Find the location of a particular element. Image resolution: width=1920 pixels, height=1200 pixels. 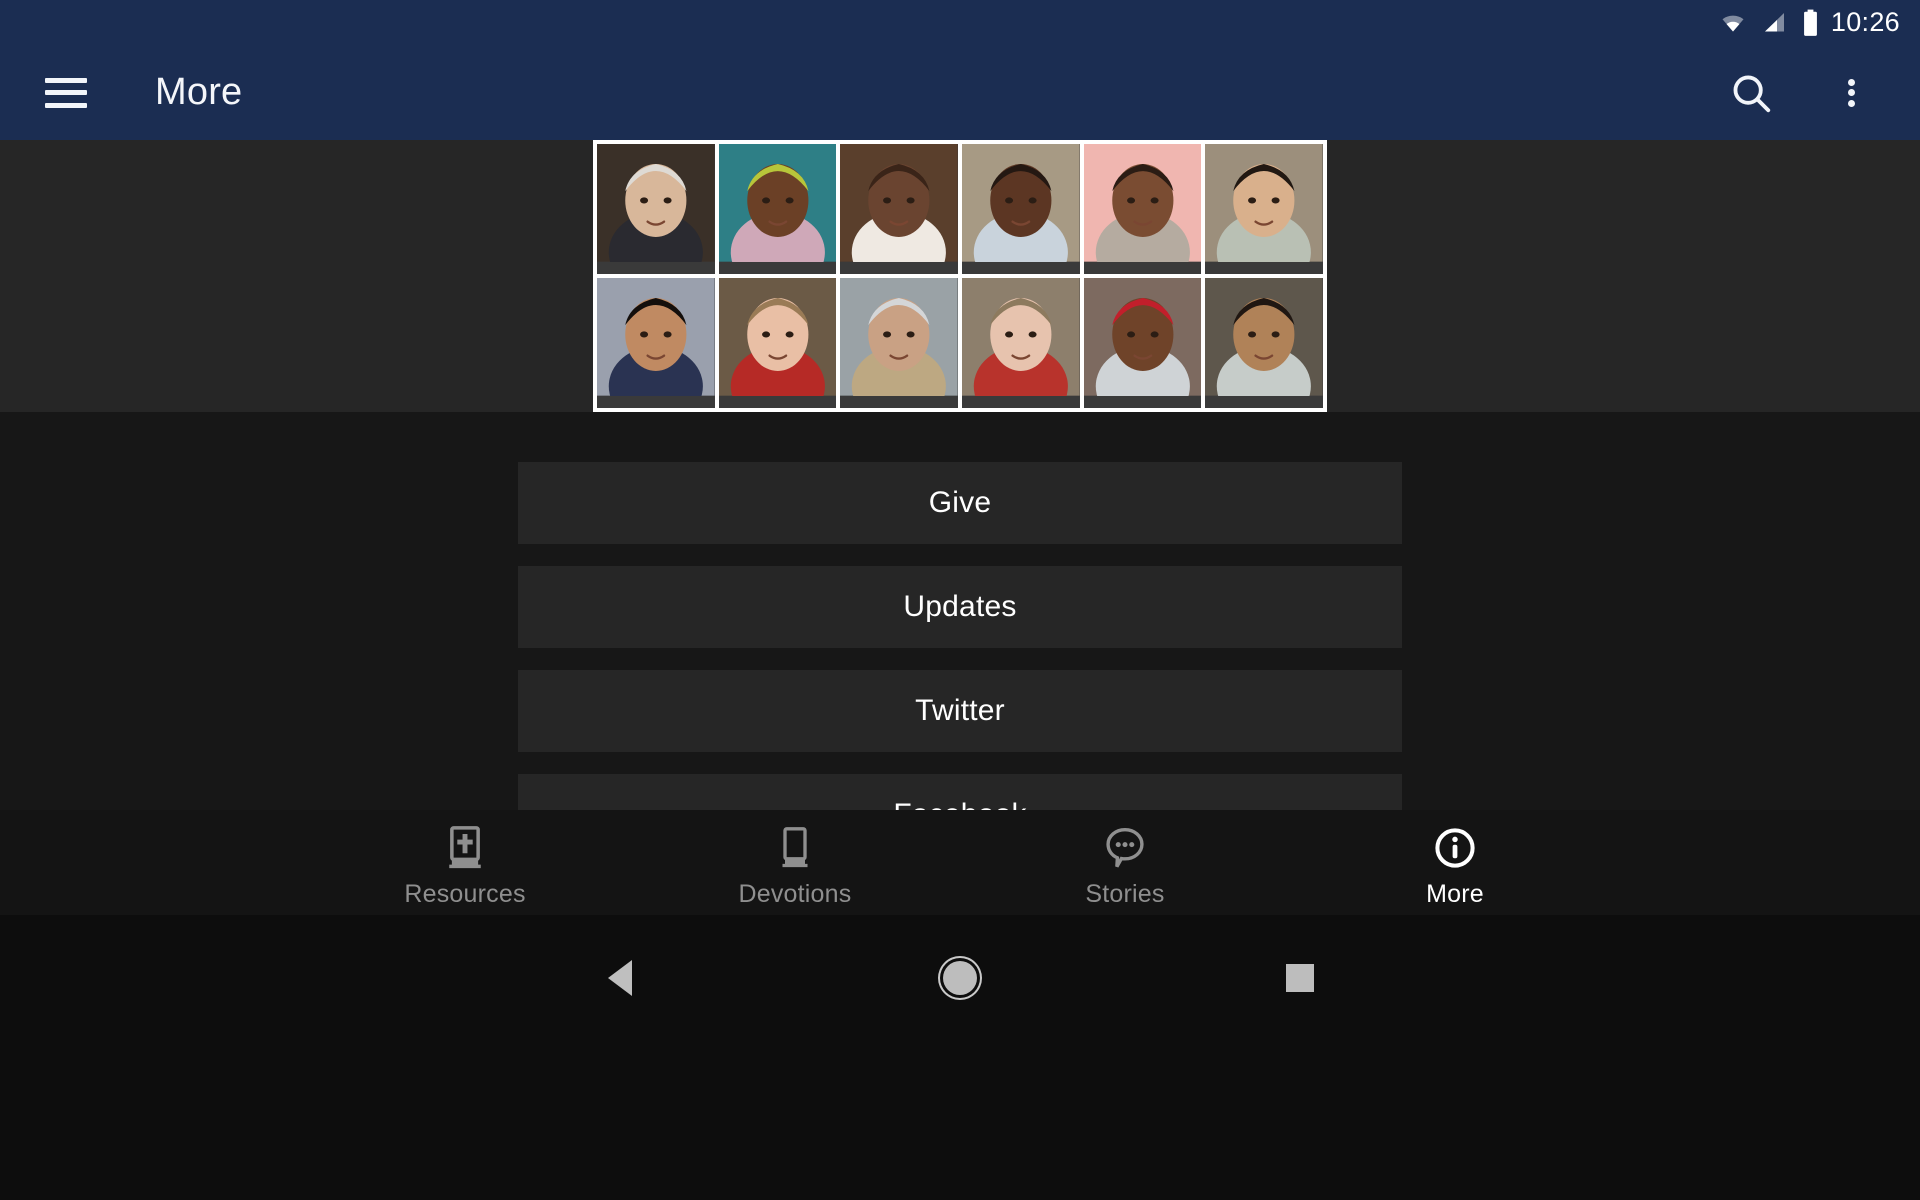

tab-more: More is located at coordinates (1455, 867).